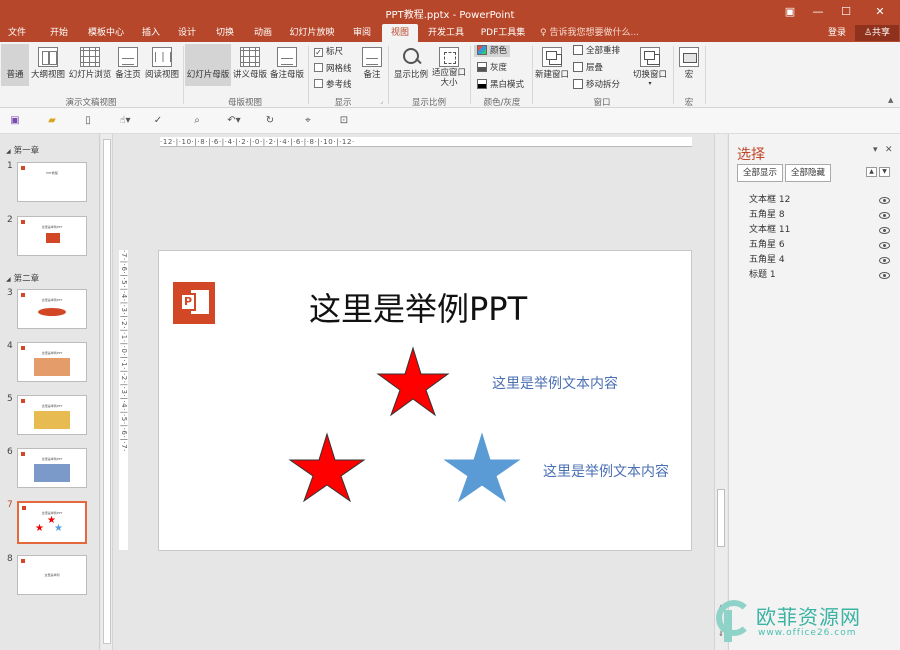 The width and height of the screenshot is (900, 650). I want to click on slide-sorter-button: 幻灯片浏览, so click(90, 65).